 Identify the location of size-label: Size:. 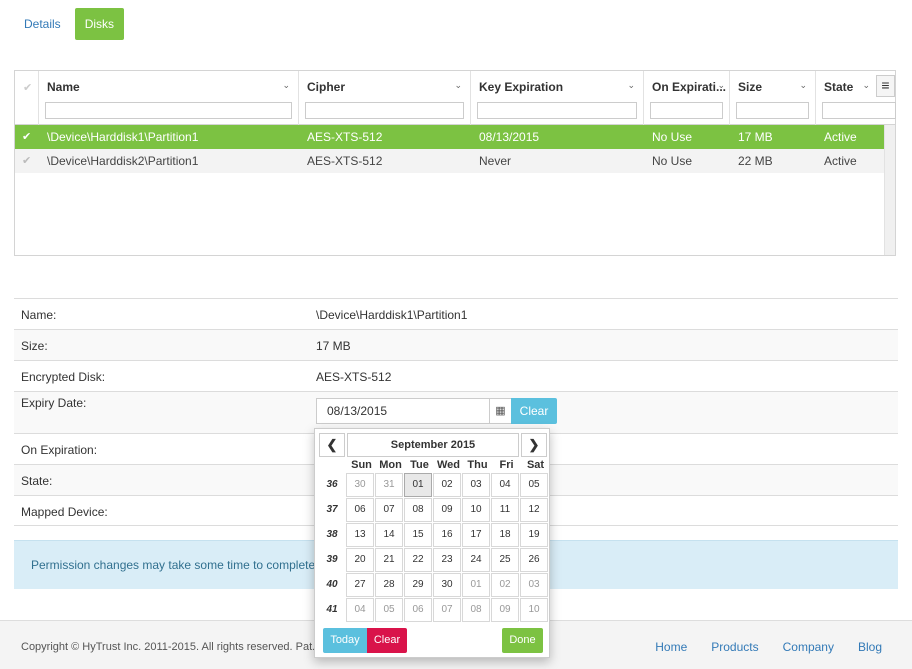
(34, 346).